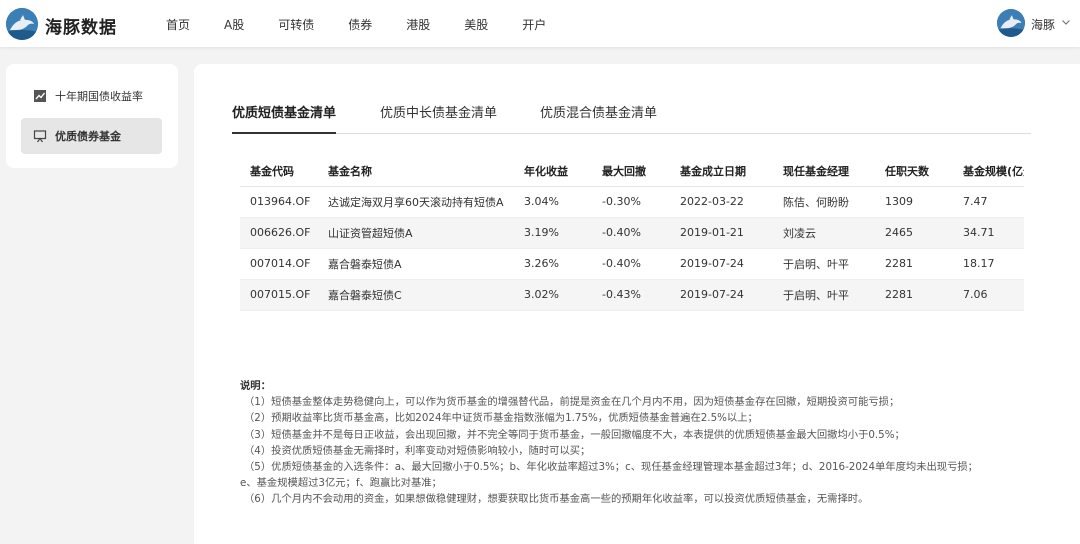  What do you see at coordinates (81, 25) in the screenshot?
I see `brand-name: 海豚数据` at bounding box center [81, 25].